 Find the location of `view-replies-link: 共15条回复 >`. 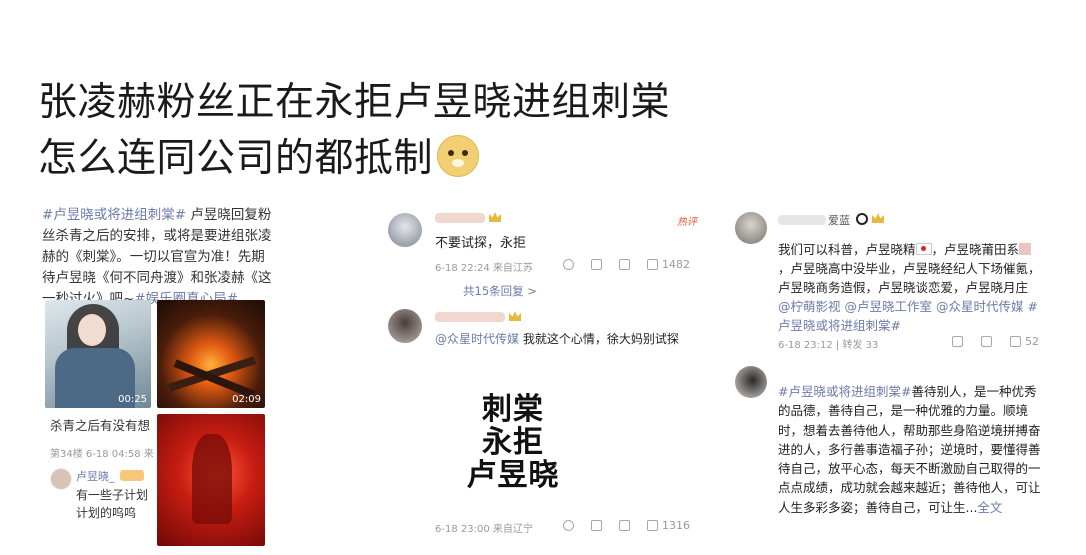

view-replies-link: 共15条回复 > is located at coordinates (500, 291).